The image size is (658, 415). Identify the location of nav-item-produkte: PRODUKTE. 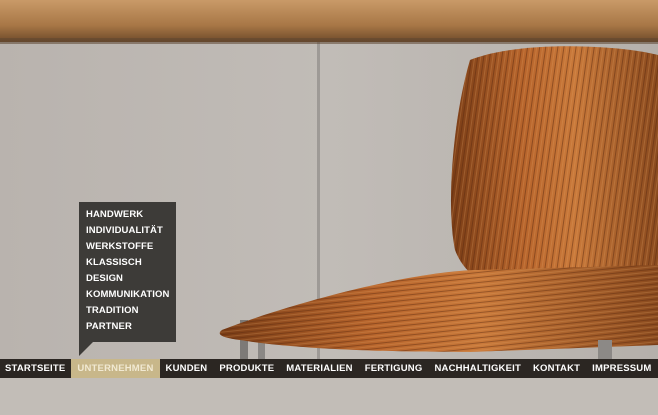
(246, 368).